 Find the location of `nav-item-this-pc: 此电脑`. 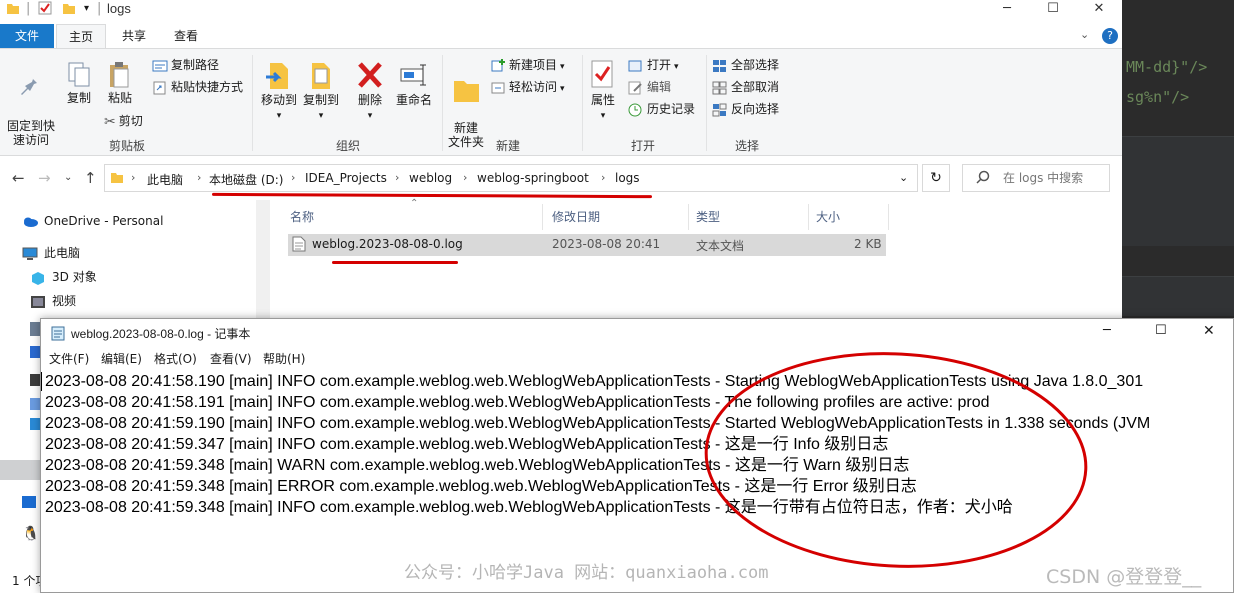

nav-item-this-pc: 此电脑 is located at coordinates (51, 253).